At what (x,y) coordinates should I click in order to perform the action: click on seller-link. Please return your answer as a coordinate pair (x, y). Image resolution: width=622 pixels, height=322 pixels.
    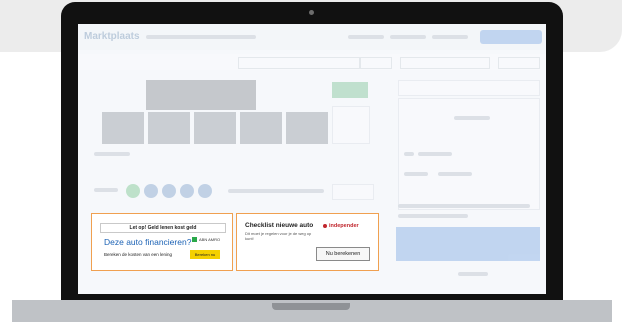
    Looking at the image, I should click on (464, 206).